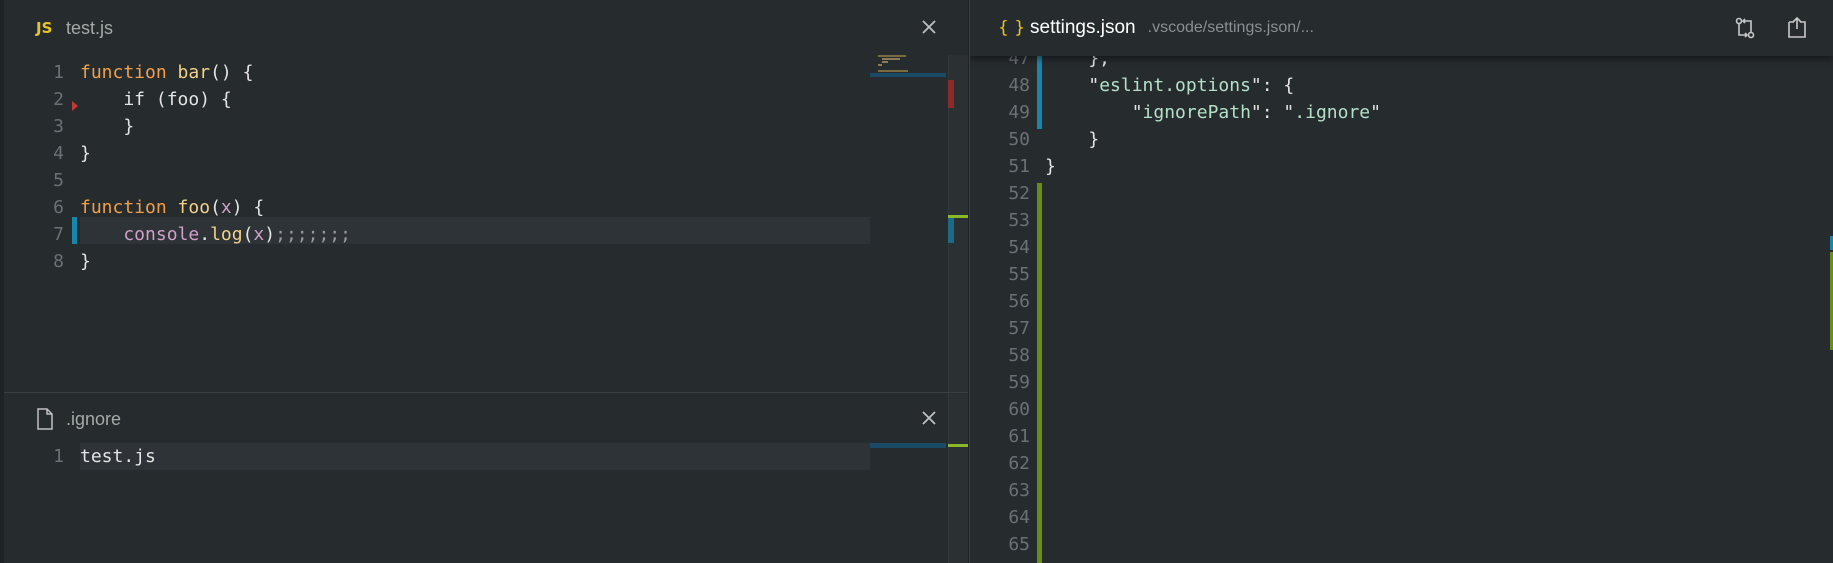 The image size is (1833, 563). What do you see at coordinates (58, 99) in the screenshot?
I see `line-number: 2` at bounding box center [58, 99].